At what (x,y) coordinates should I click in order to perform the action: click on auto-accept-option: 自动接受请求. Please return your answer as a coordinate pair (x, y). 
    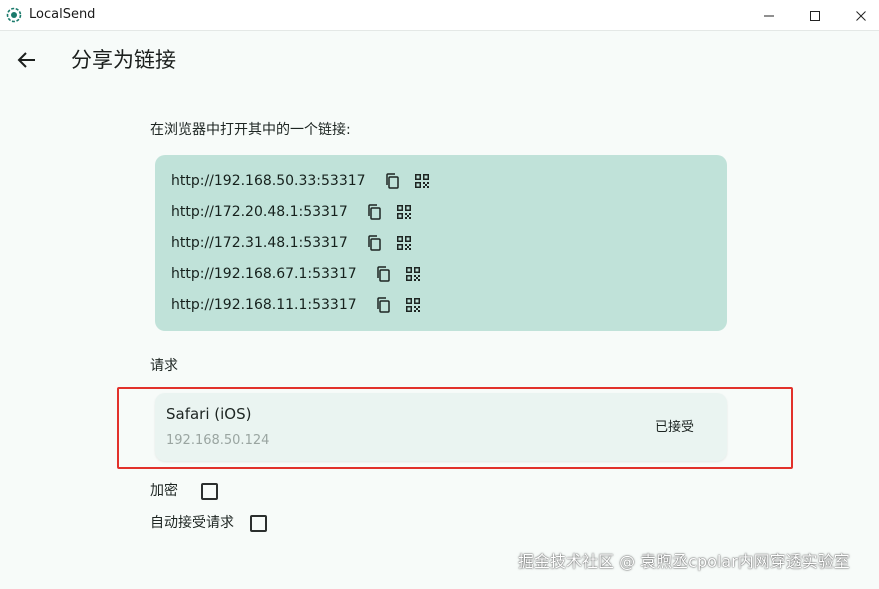
    Looking at the image, I should click on (208, 523).